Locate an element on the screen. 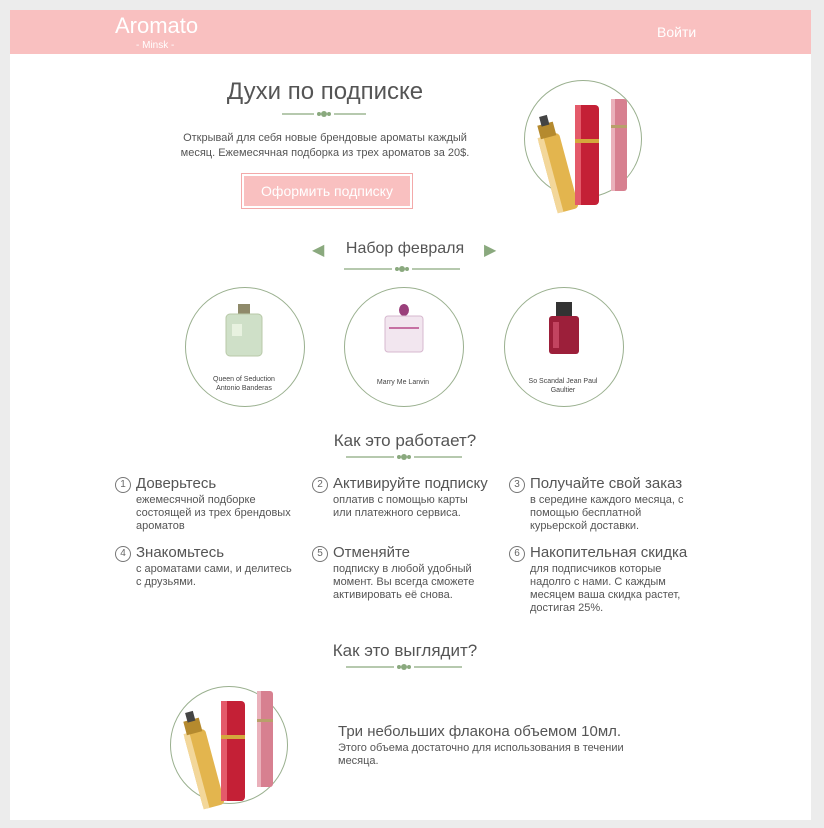 The image size is (824, 828). logo: Aromato is located at coordinates (156, 26).